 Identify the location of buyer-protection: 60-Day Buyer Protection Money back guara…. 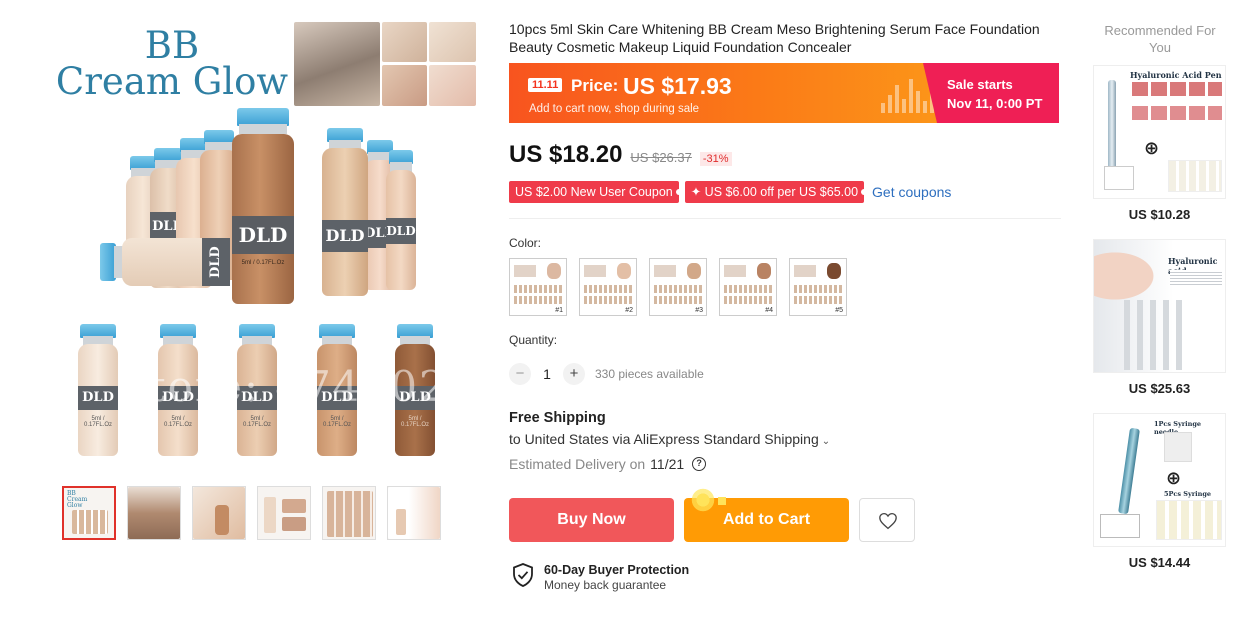
(600, 577).